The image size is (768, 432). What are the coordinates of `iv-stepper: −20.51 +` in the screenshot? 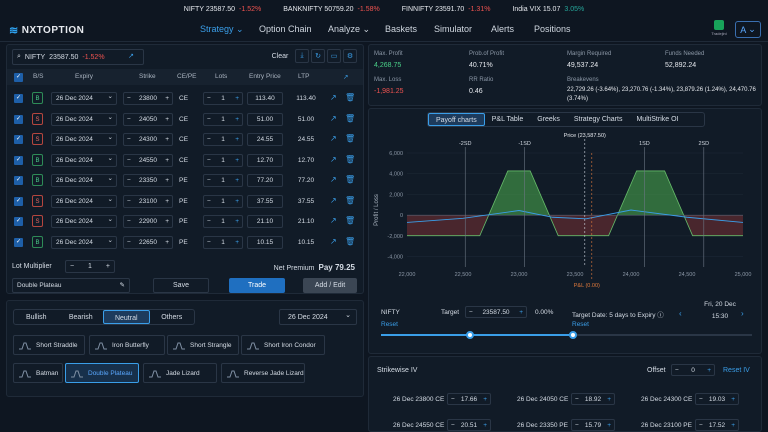 It's located at (469, 425).